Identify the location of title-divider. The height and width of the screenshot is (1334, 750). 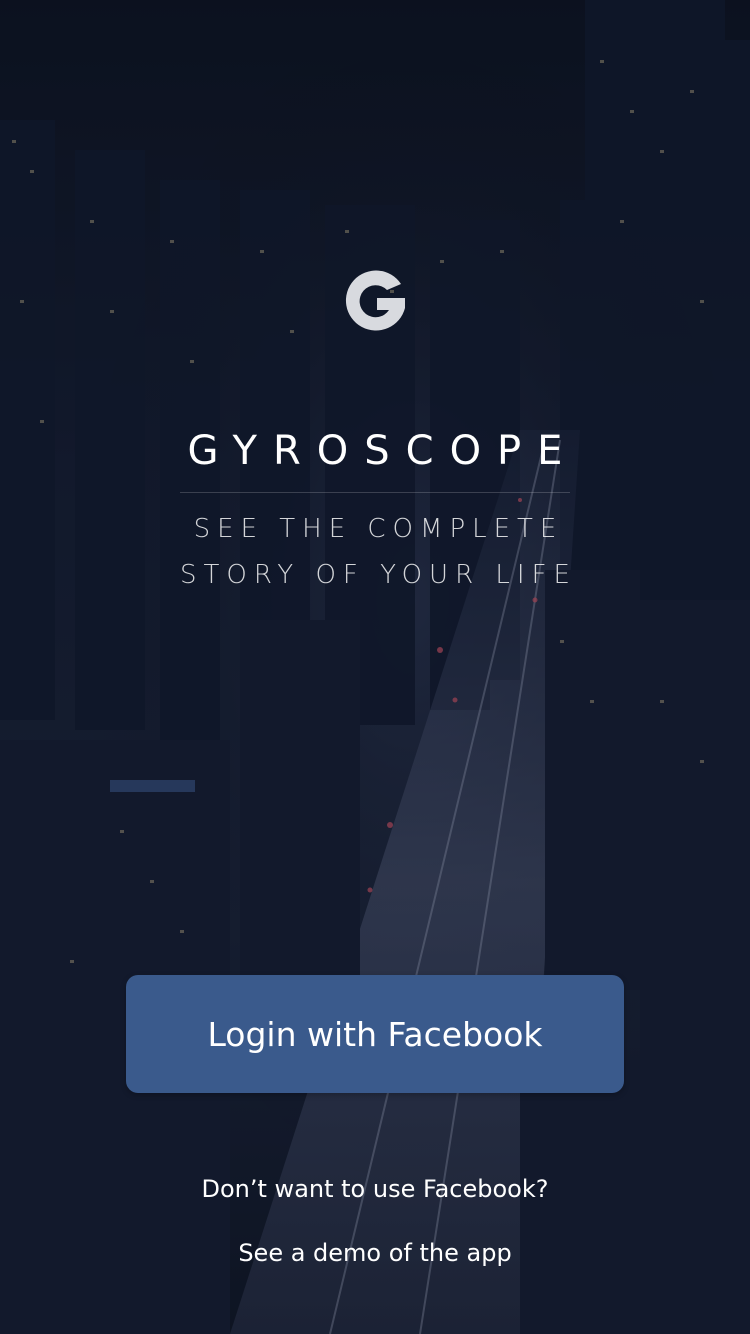
(375, 492).